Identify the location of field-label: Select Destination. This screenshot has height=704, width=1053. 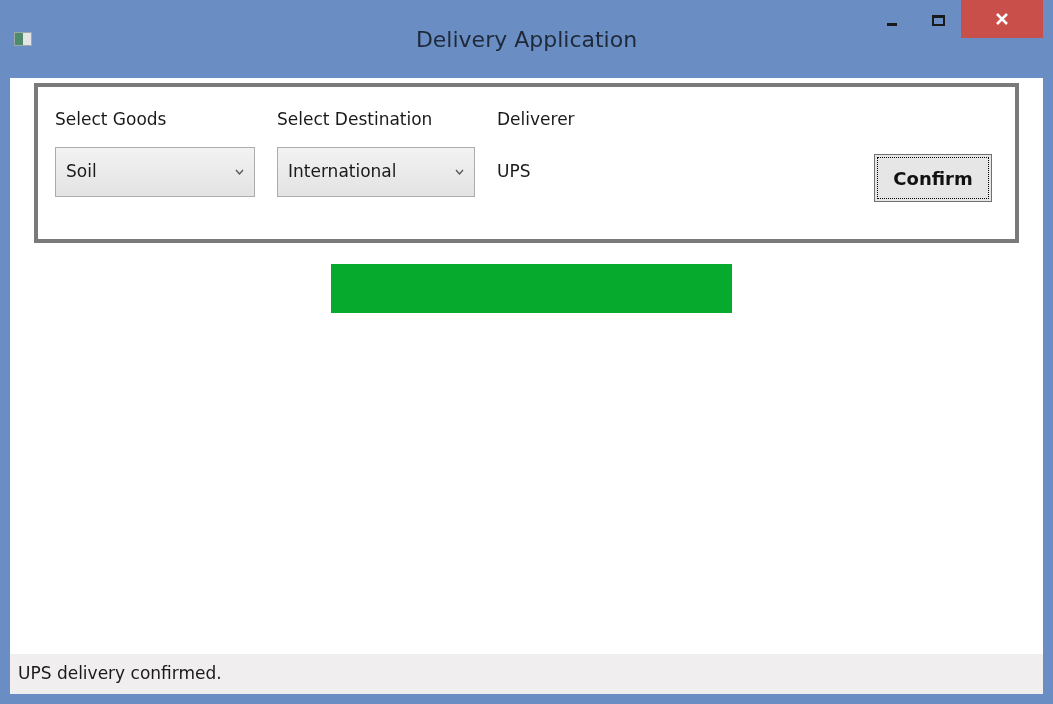
(355, 119).